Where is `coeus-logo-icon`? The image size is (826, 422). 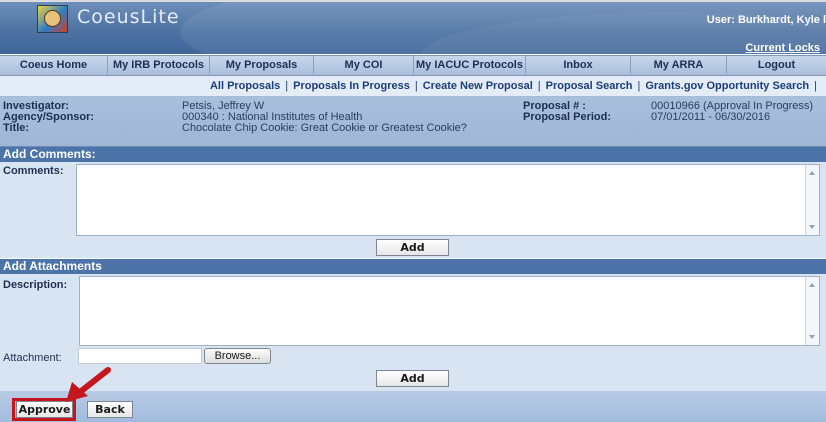 coeus-logo-icon is located at coordinates (52, 19).